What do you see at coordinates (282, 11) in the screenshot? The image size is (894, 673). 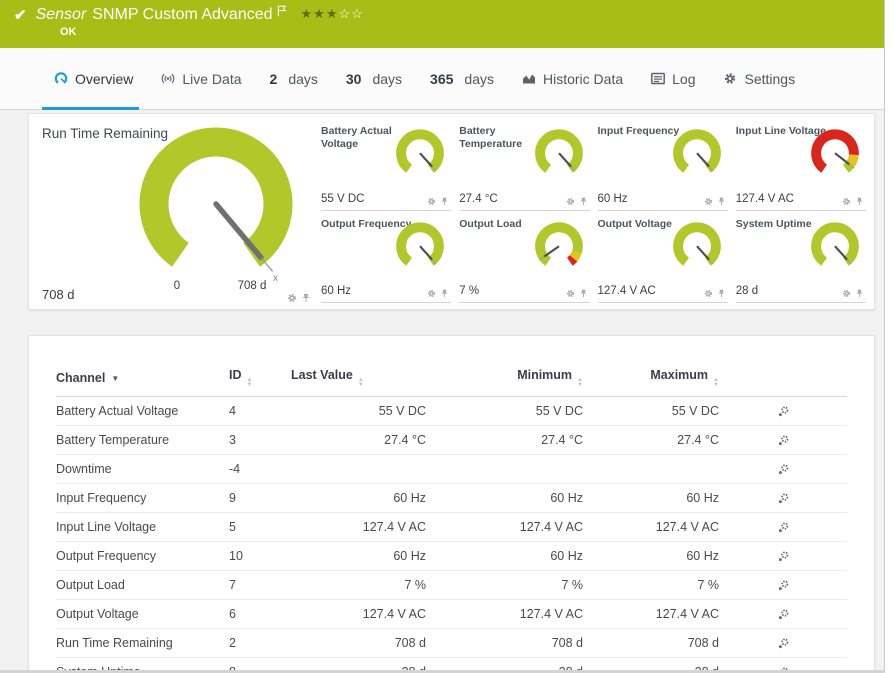 I see `priority-flag-icon` at bounding box center [282, 11].